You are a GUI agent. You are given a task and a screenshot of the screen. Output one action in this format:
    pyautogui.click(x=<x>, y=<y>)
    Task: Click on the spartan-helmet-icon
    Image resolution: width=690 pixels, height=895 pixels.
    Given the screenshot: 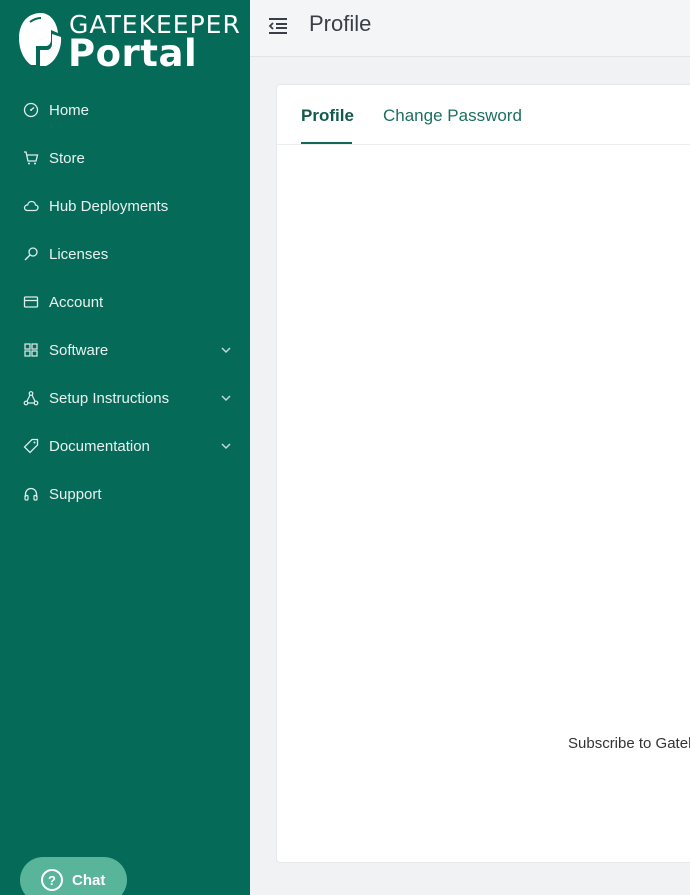 What is the action you would take?
    pyautogui.click(x=40, y=39)
    